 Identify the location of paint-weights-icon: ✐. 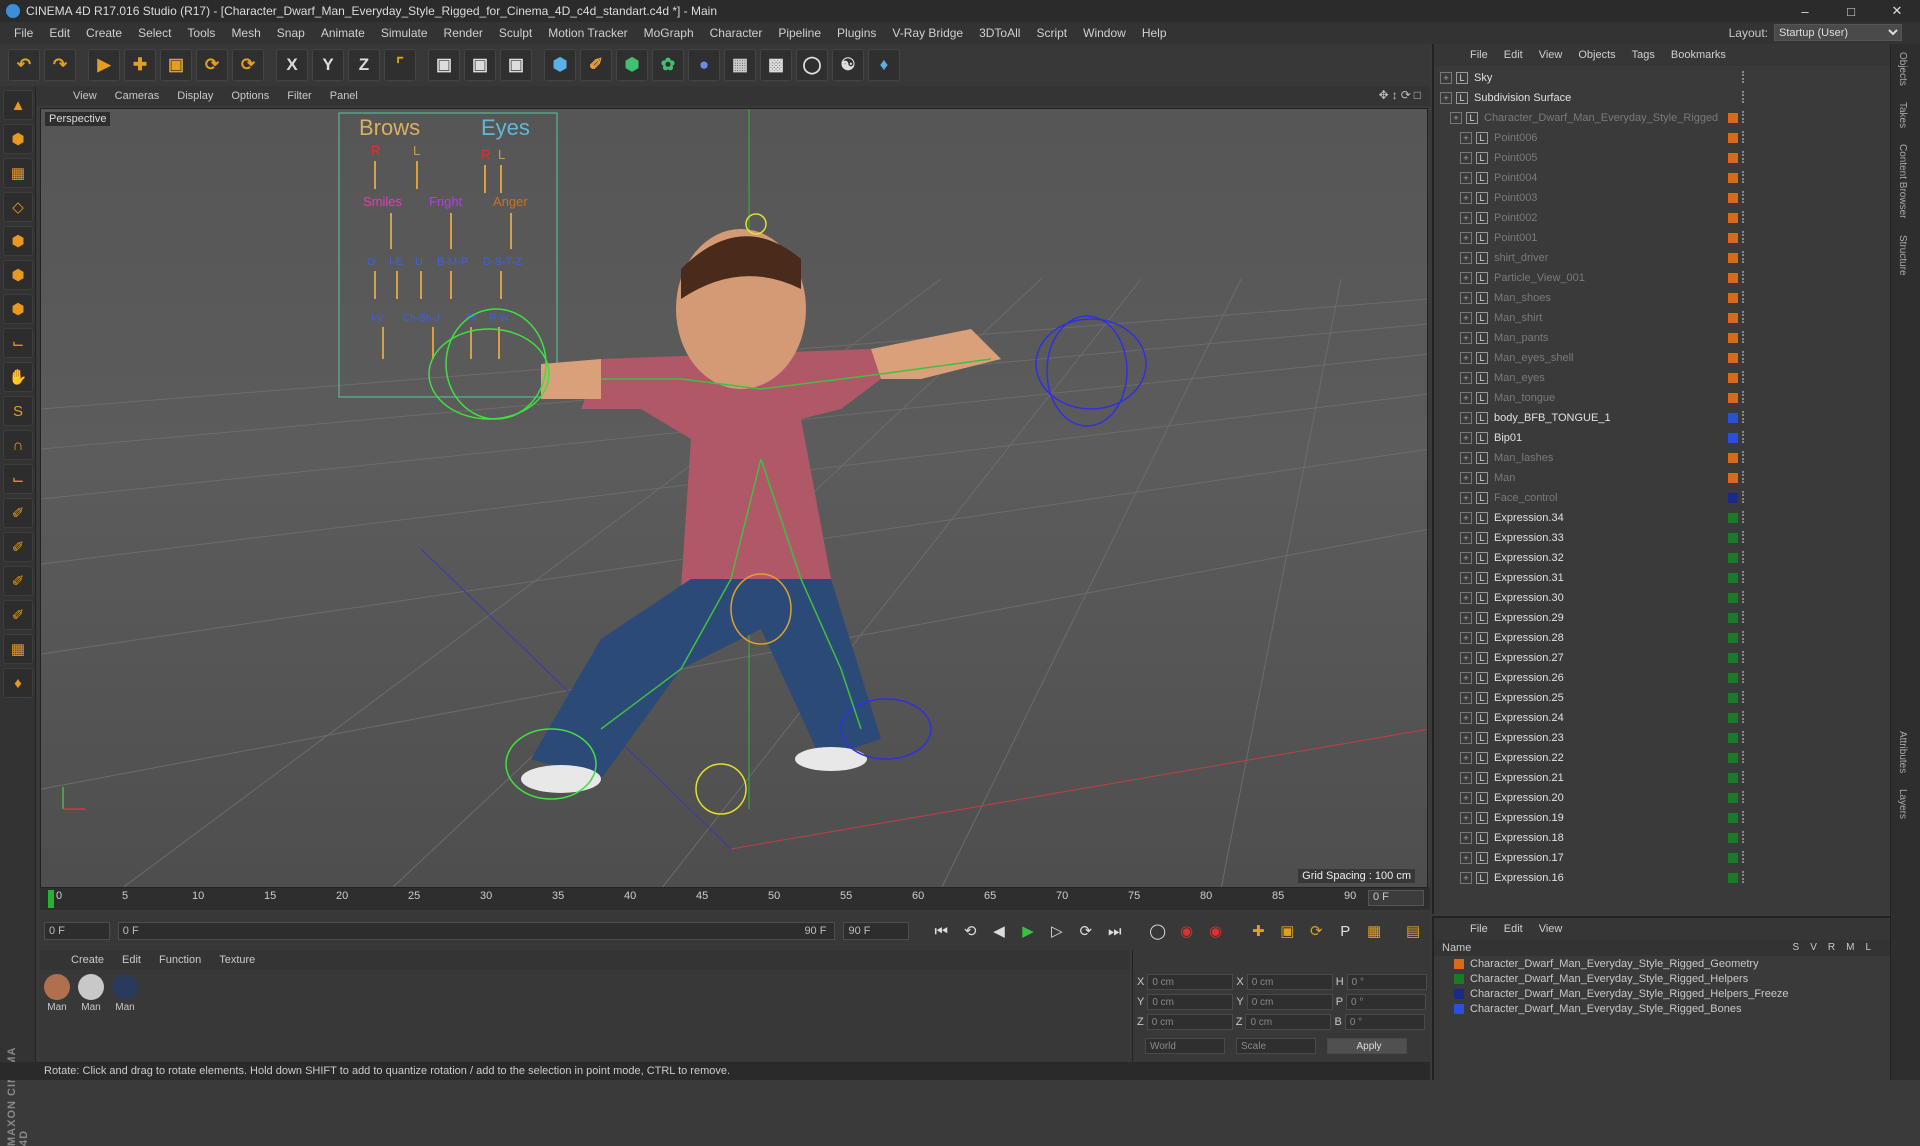
(18, 547).